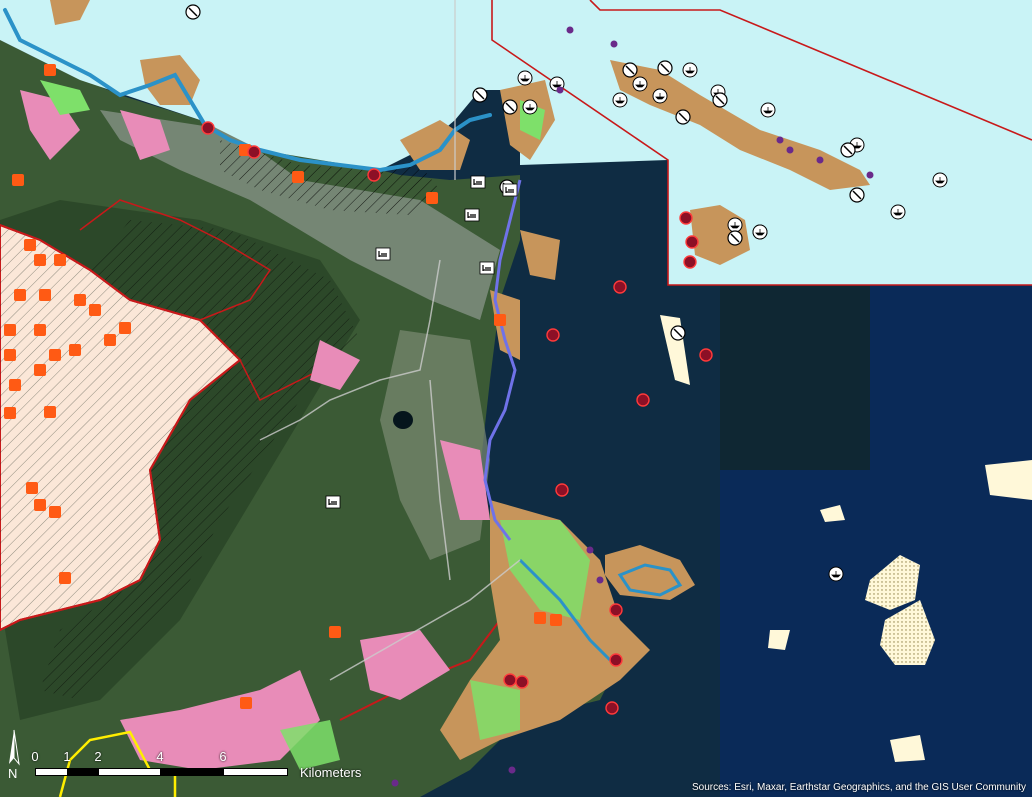 Image resolution: width=1032 pixels, height=797 pixels. What do you see at coordinates (67, 756) in the screenshot?
I see `scale-tick-1: 1` at bounding box center [67, 756].